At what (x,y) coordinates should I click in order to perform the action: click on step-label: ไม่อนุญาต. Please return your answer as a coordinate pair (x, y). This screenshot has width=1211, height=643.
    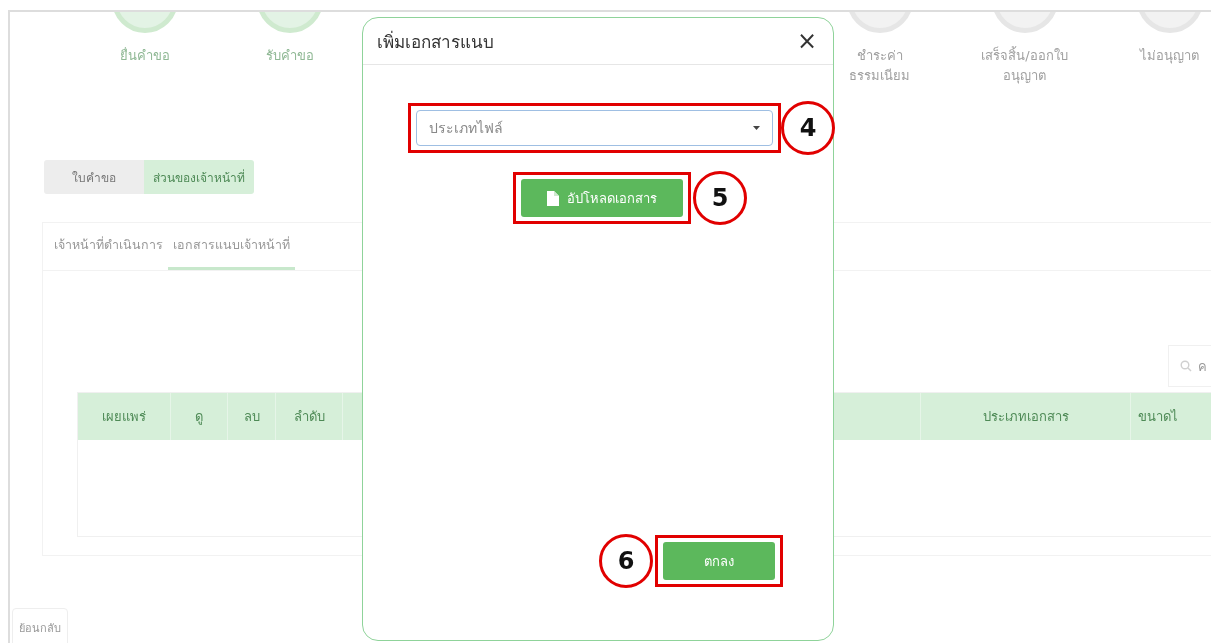
    Looking at the image, I should click on (1169, 56).